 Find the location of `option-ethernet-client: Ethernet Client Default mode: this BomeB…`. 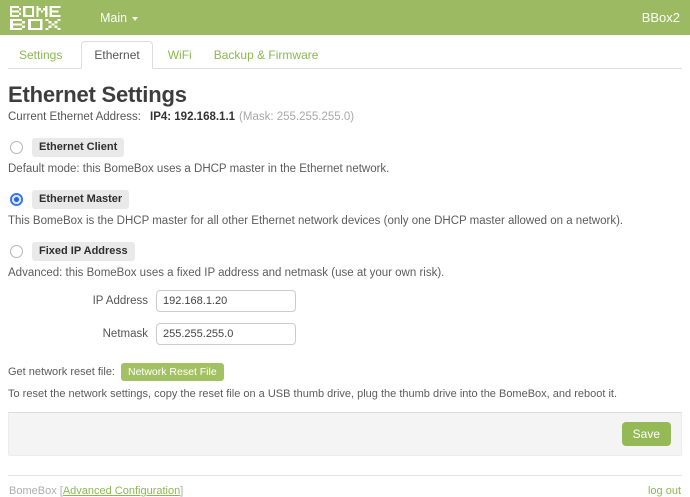

option-ethernet-client: Ethernet Client Default mode: this BomeB… is located at coordinates (345, 156).